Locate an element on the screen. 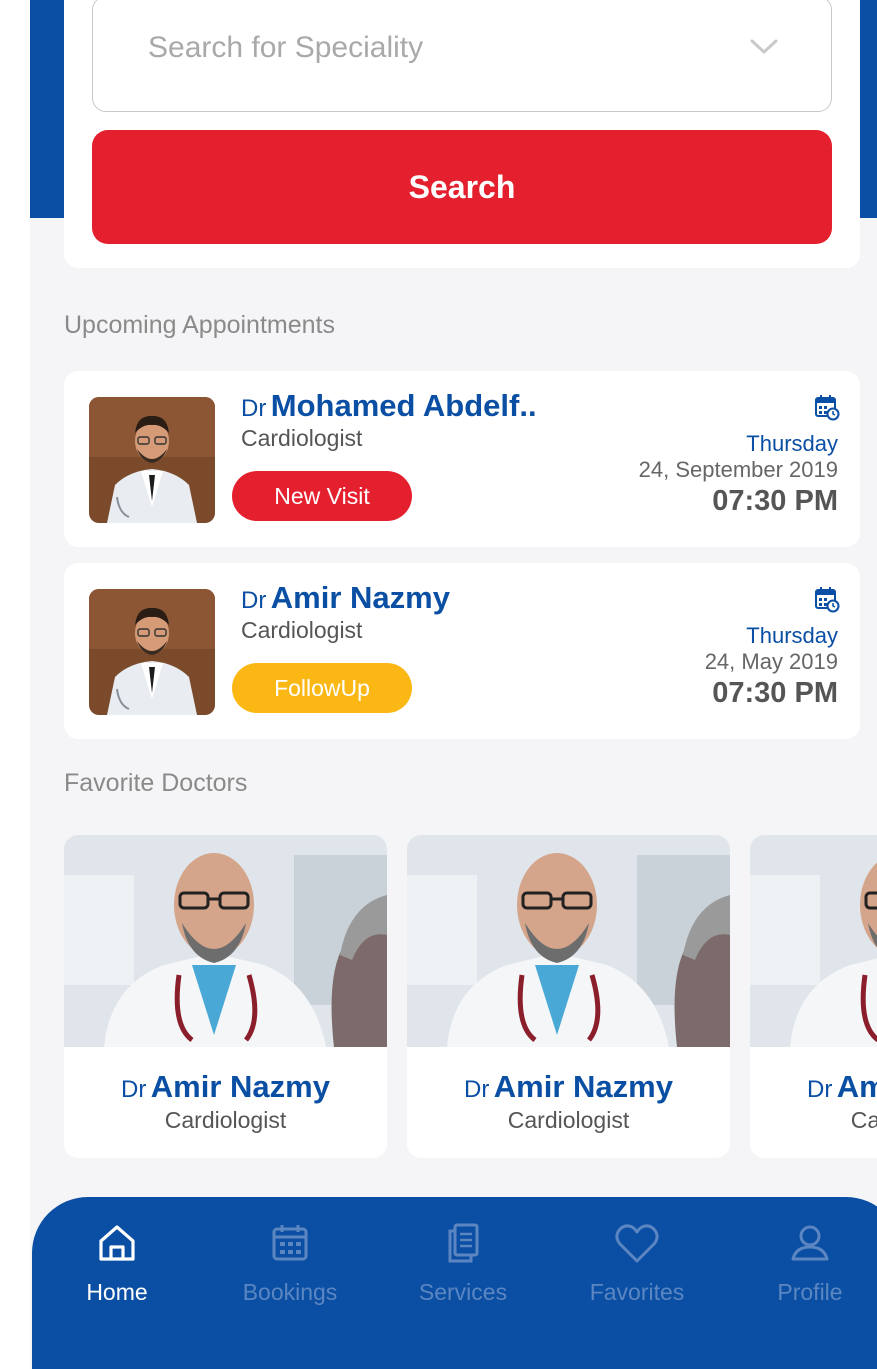 The image size is (877, 1369). tab-services: Services is located at coordinates (463, 1263).